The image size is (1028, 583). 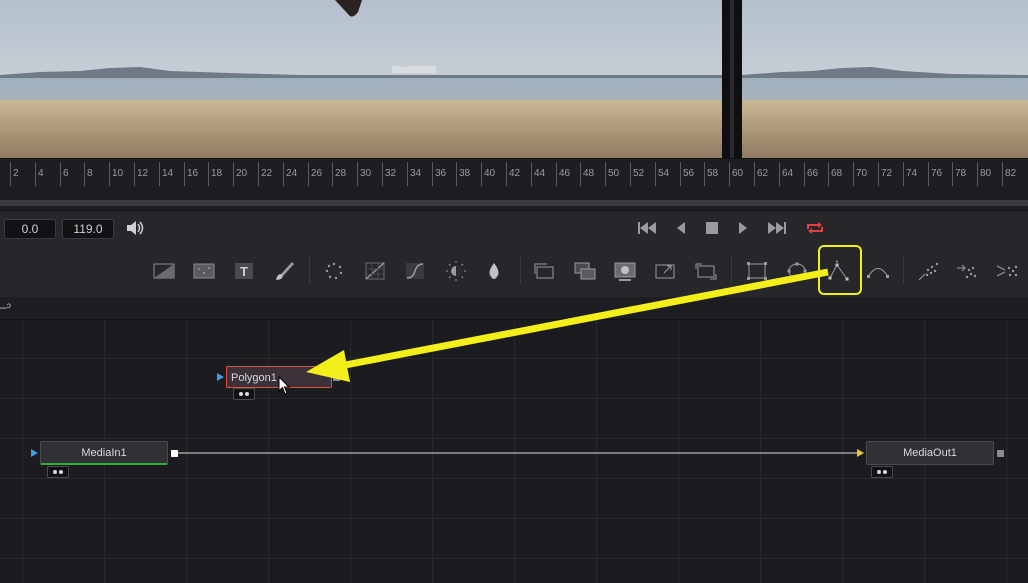 I want to click on ruler-label: 44, so click(x=540, y=173).